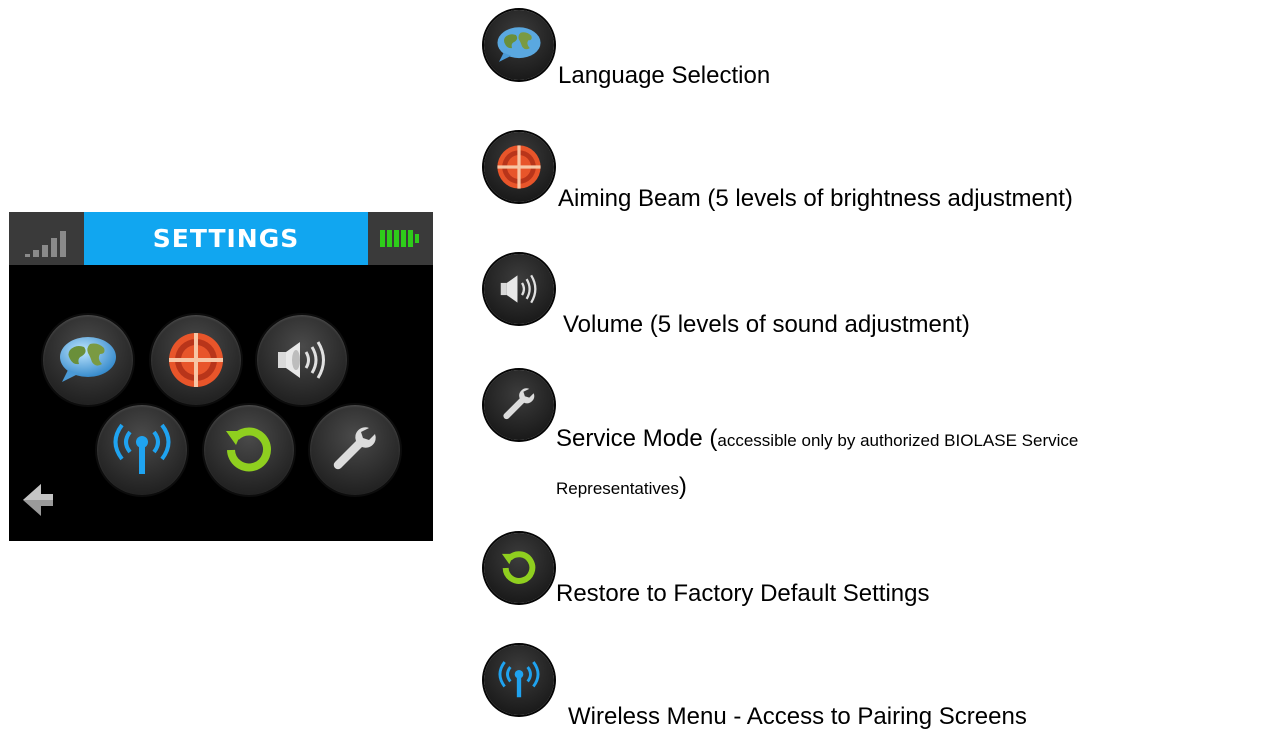 Image resolution: width=1267 pixels, height=731 pixels. What do you see at coordinates (519, 45) in the screenshot?
I see `legend-globe-icon` at bounding box center [519, 45].